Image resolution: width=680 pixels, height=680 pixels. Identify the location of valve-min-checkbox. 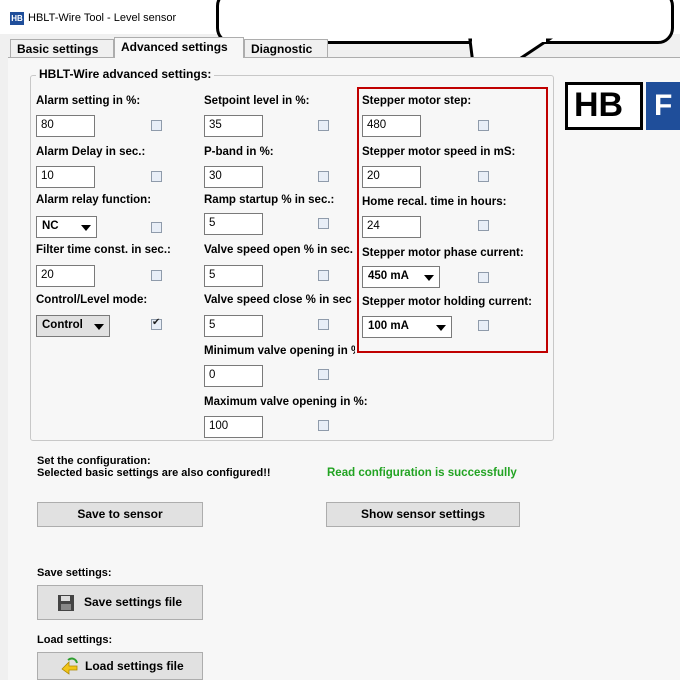
(323, 374).